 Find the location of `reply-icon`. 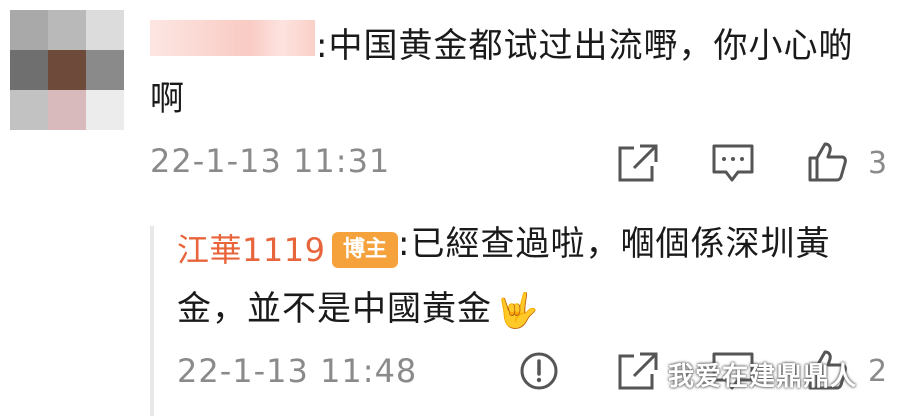

reply-icon is located at coordinates (733, 164).